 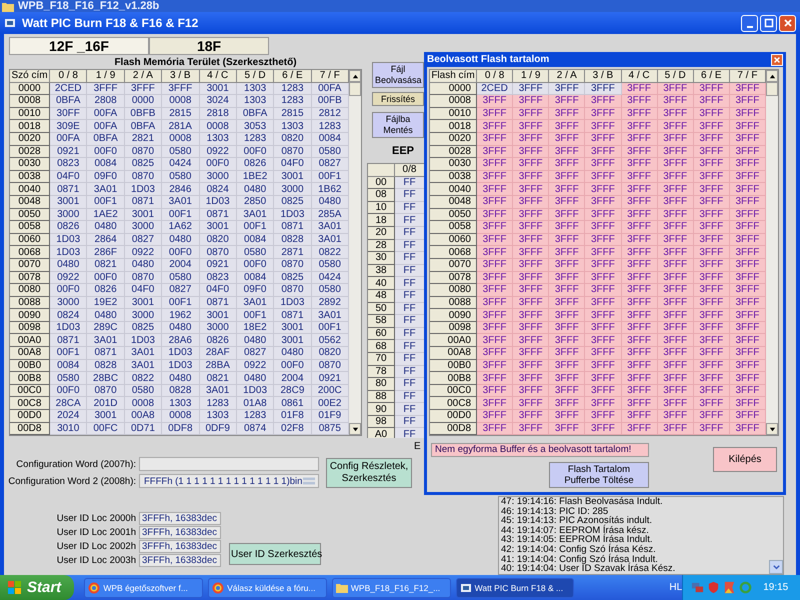 What do you see at coordinates (106, 101) in the screenshot?
I see `table-cell: 2808` at bounding box center [106, 101].